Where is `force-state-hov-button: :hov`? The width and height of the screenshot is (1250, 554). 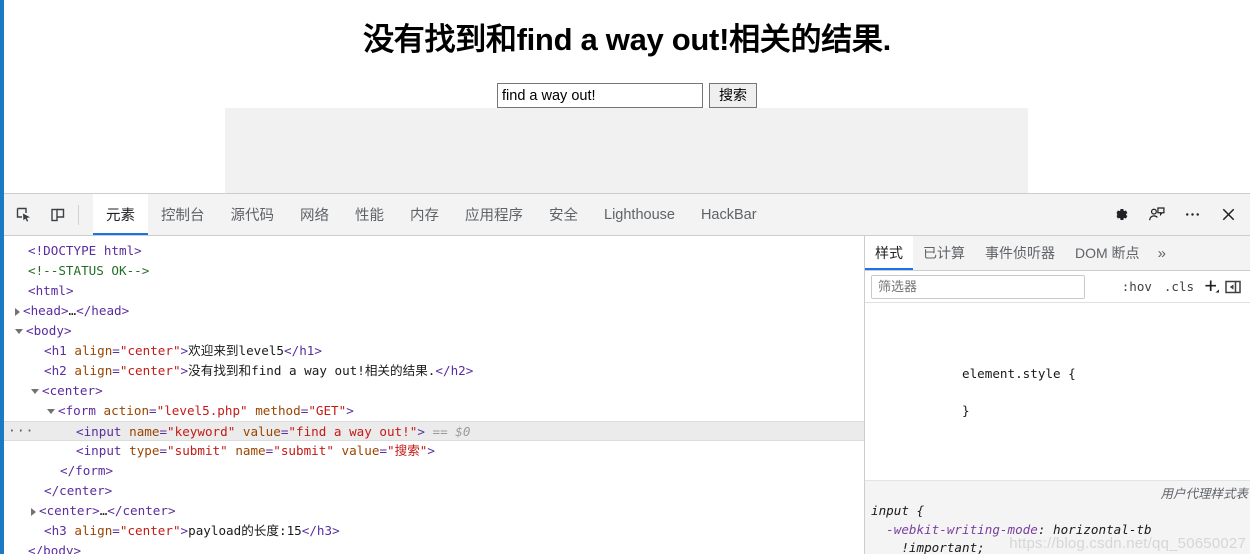 force-state-hov-button: :hov is located at coordinates (1137, 286).